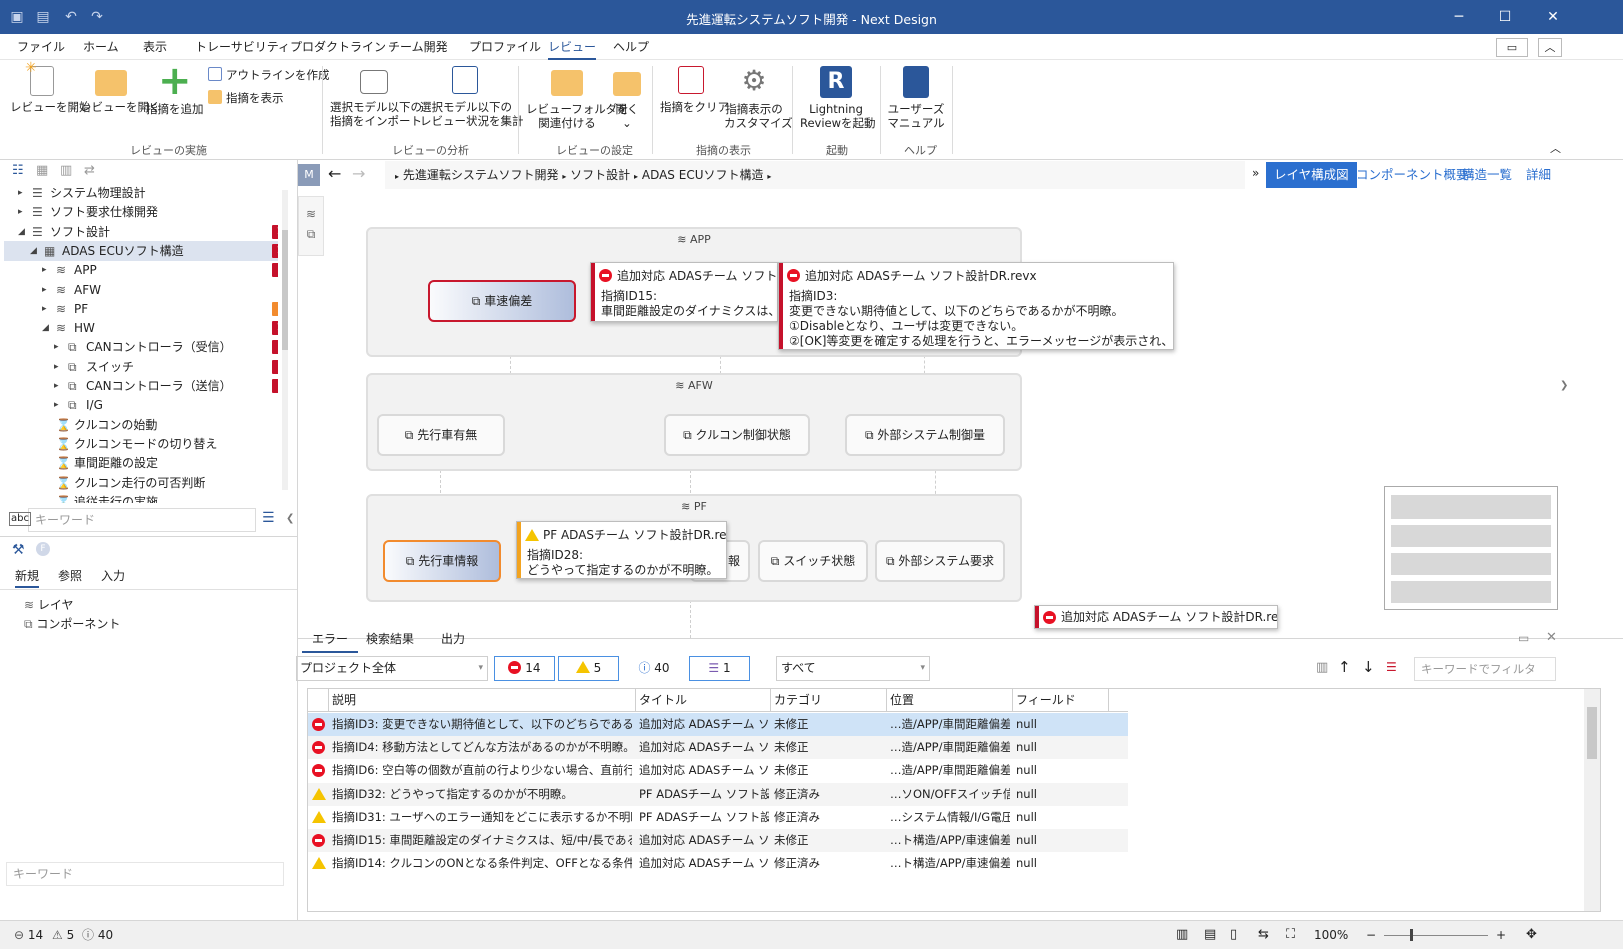 This screenshot has height=949, width=1623. Describe the element at coordinates (18, 550) in the screenshot. I see `toolbox-icon: ⚒` at that location.